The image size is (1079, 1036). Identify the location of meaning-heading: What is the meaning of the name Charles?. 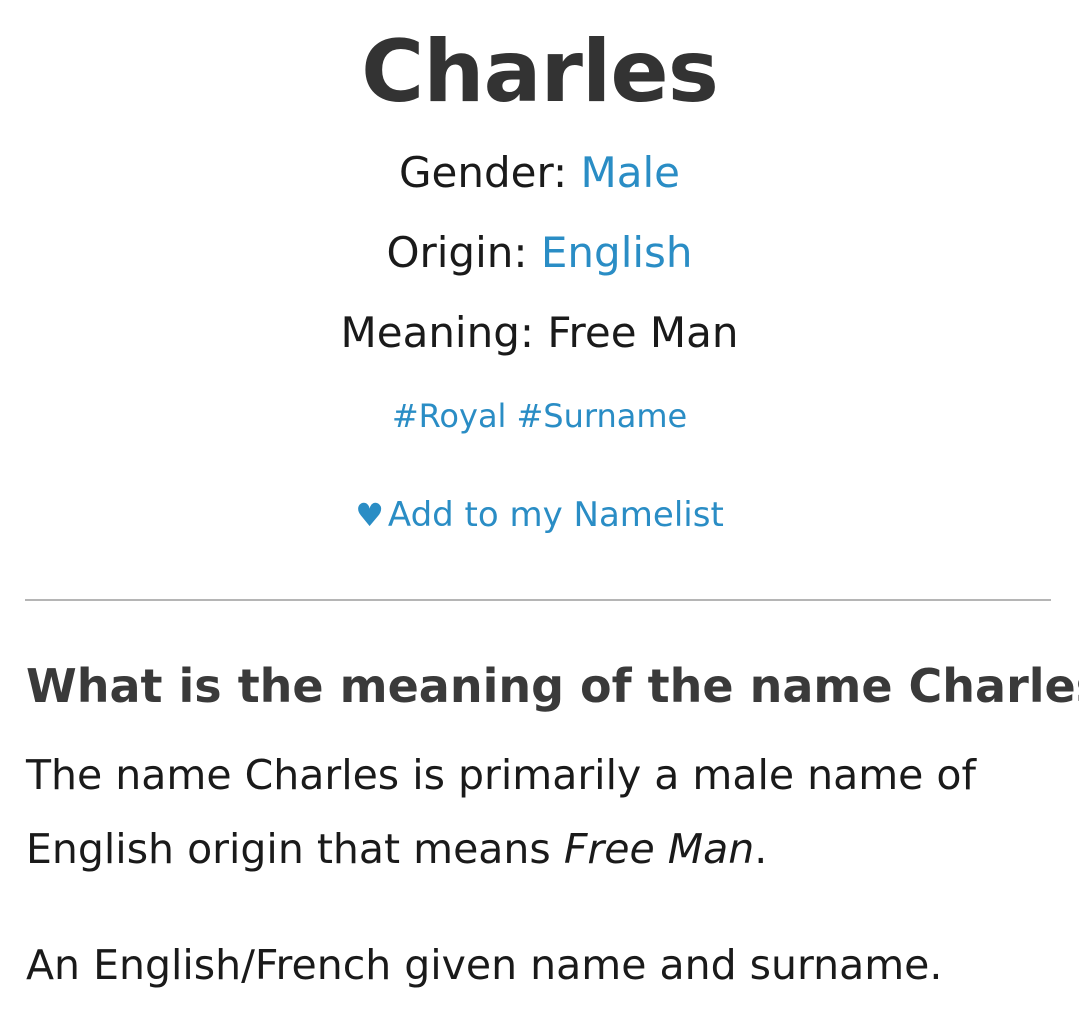
(552, 686).